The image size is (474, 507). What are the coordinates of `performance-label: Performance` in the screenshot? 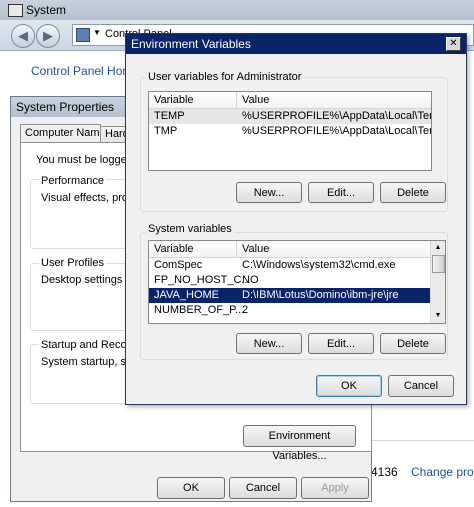 It's located at (72, 181).